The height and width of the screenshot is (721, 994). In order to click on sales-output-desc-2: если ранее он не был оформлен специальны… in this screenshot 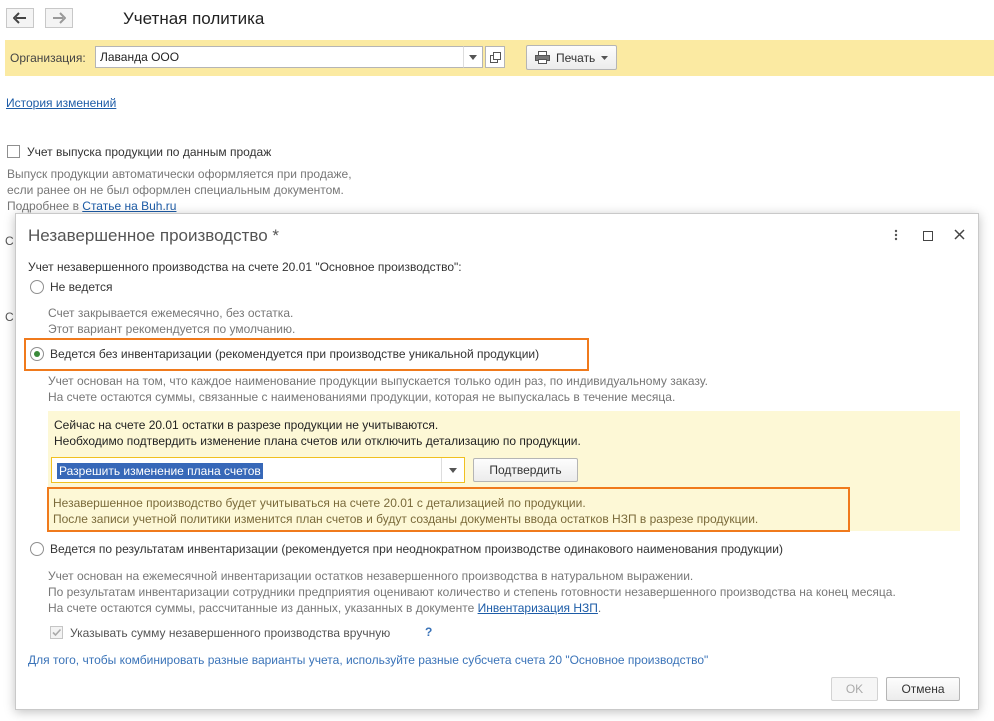, I will do `click(175, 190)`.